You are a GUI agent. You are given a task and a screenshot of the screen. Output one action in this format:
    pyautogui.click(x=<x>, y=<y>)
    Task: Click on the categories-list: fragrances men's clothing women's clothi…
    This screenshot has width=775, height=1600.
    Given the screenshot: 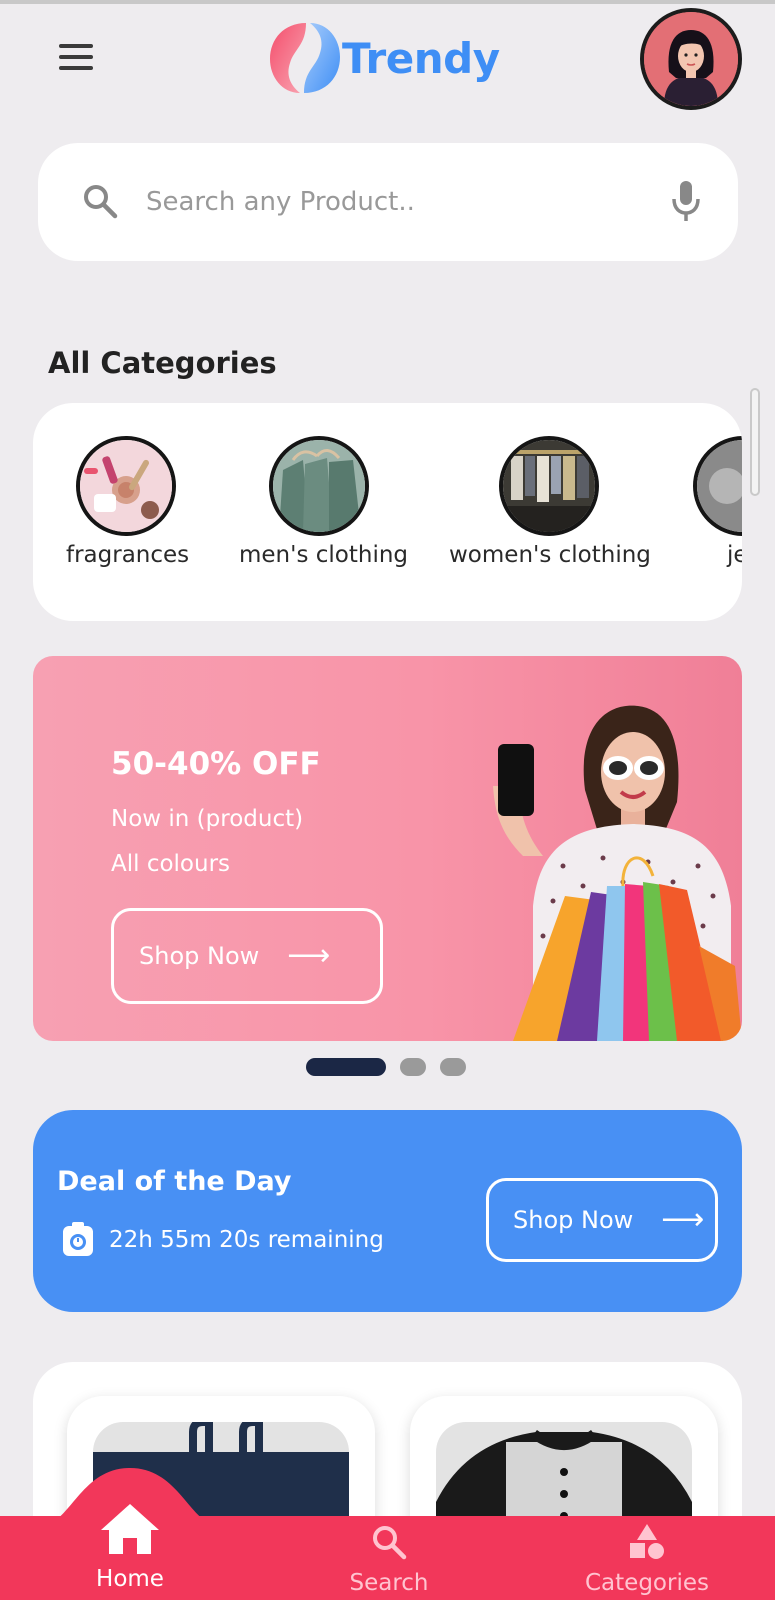 What is the action you would take?
    pyautogui.click(x=387, y=512)
    